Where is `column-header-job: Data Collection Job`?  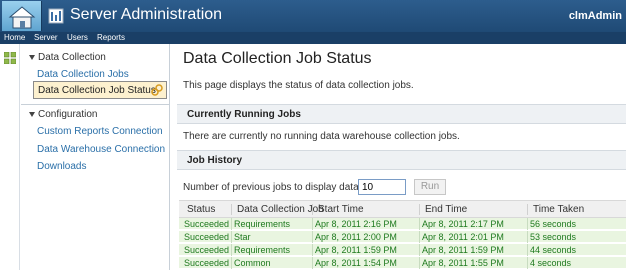
column-header-job: Data Collection Job is located at coordinates (277, 209).